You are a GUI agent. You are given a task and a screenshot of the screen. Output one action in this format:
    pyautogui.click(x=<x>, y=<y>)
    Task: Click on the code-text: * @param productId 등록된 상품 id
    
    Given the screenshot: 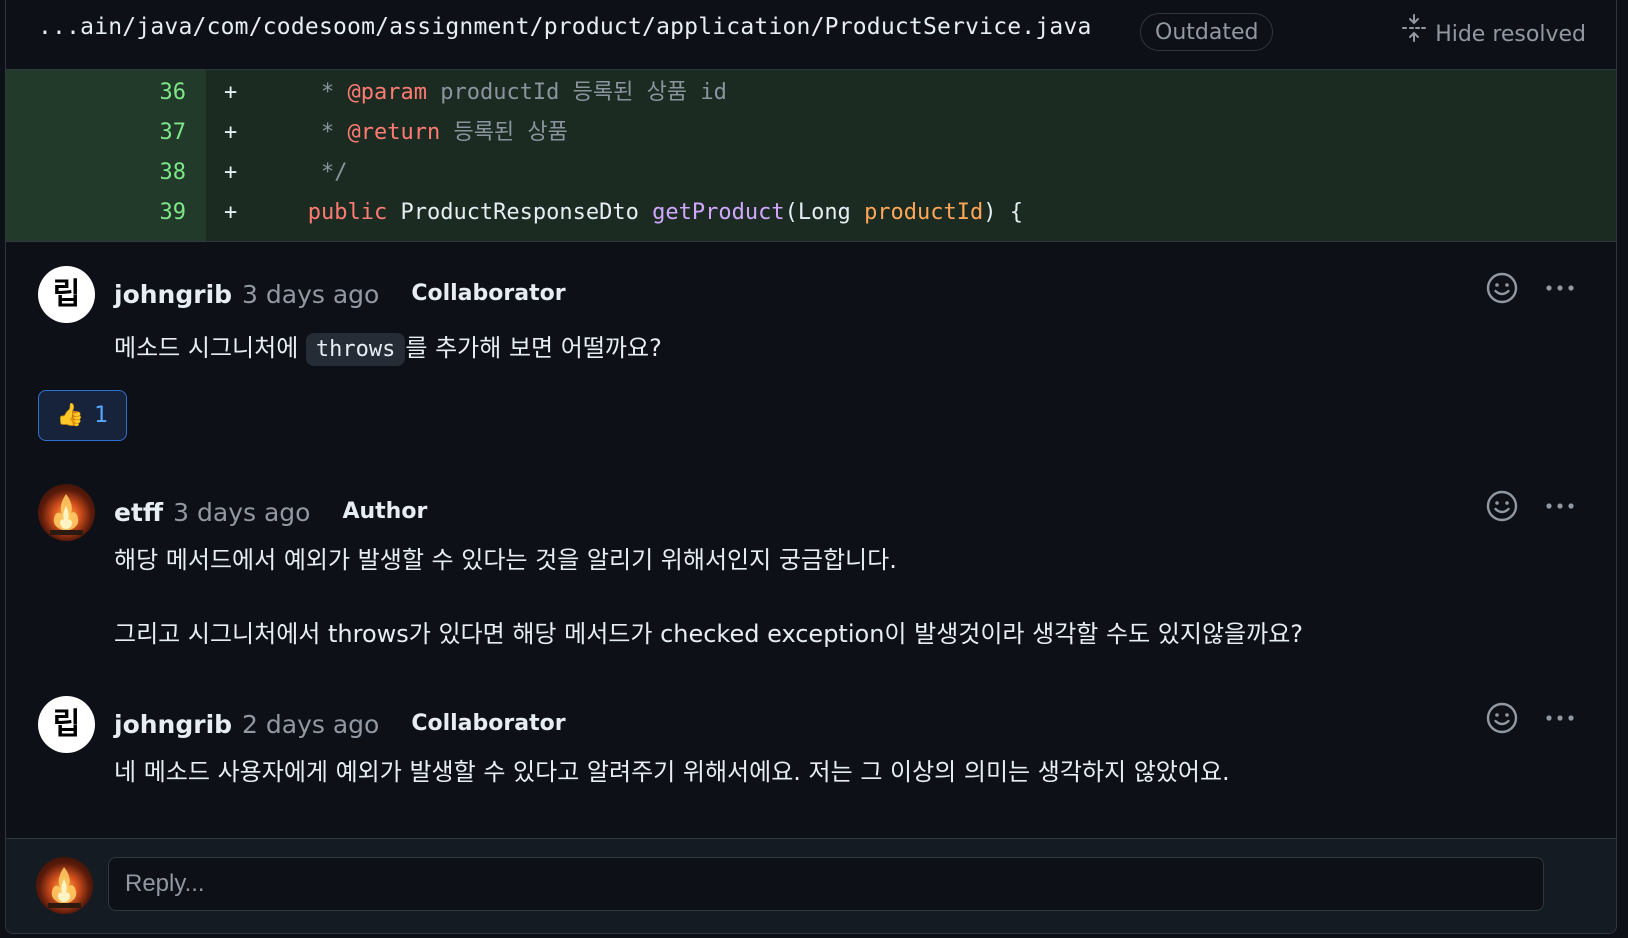 What is the action you would take?
    pyautogui.click(x=497, y=92)
    